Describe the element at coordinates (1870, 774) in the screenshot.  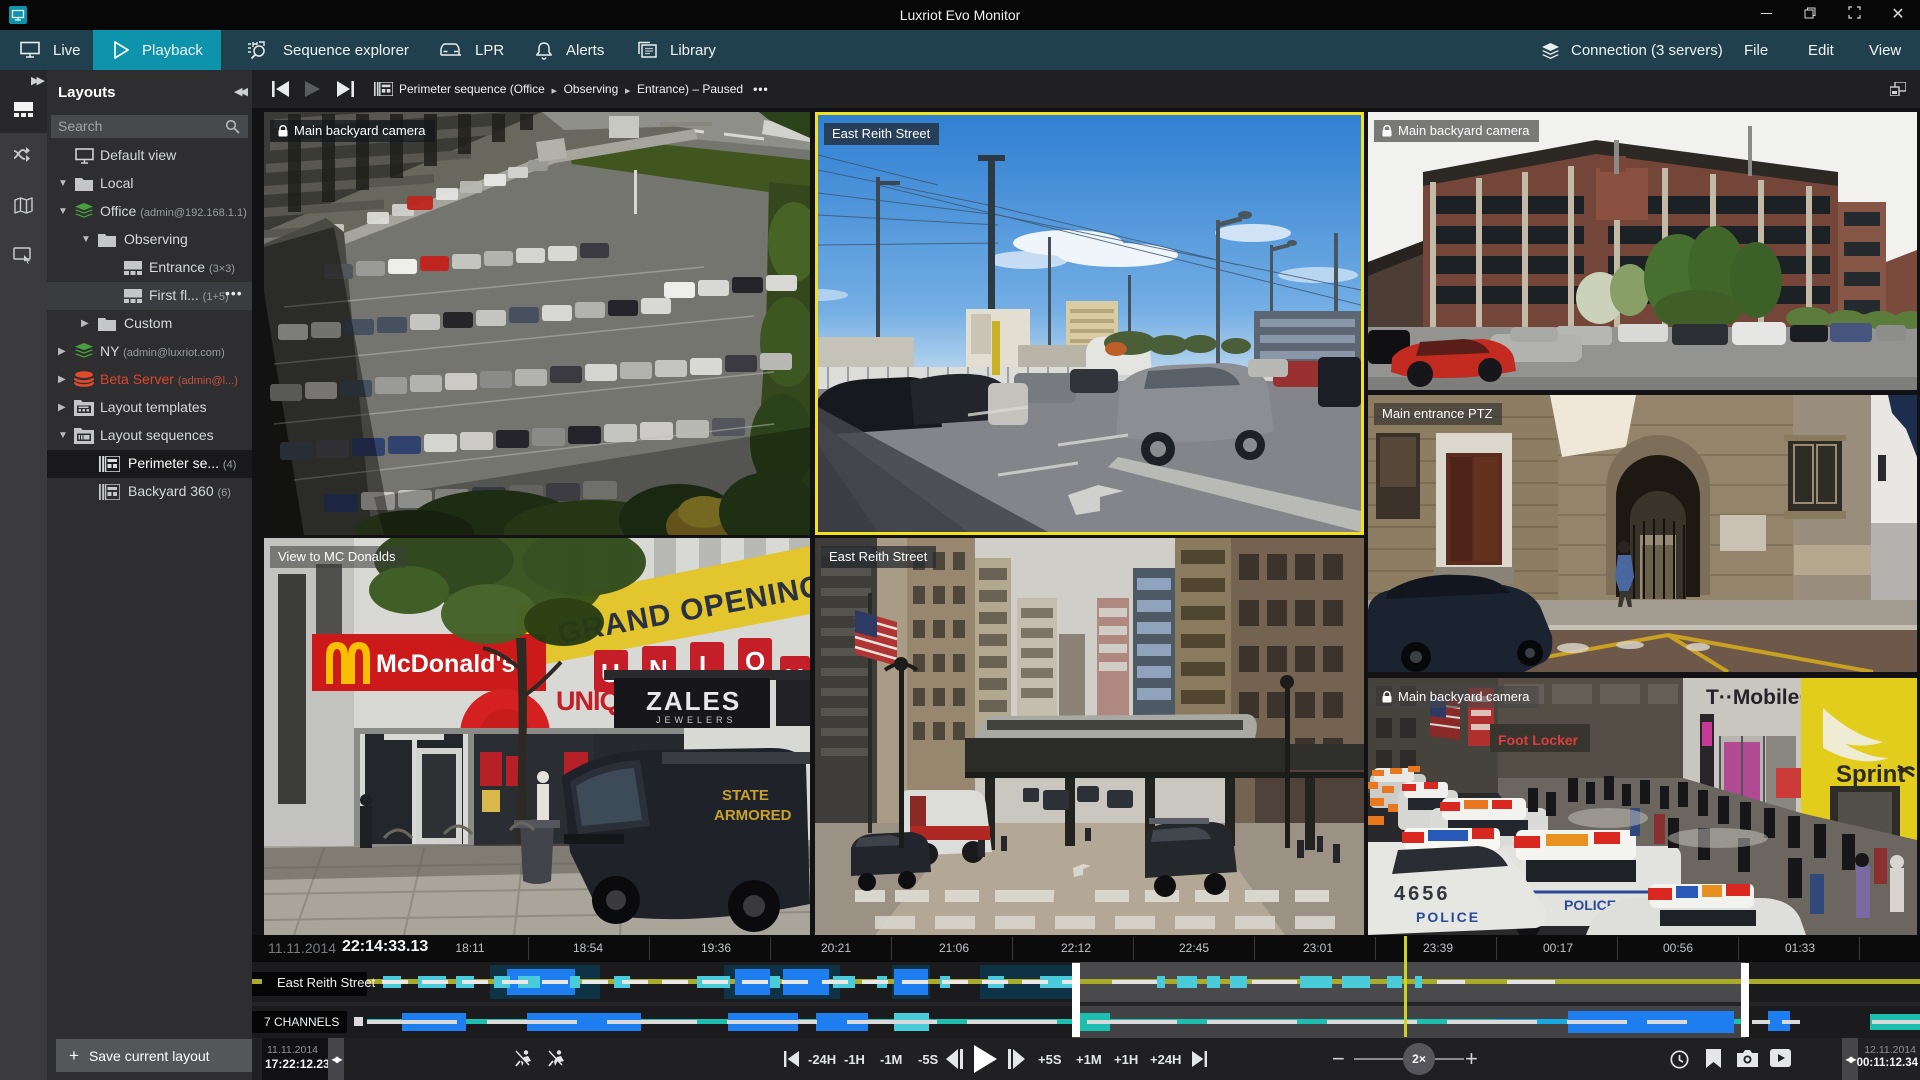
I see `svg-text: Sprint` at that location.